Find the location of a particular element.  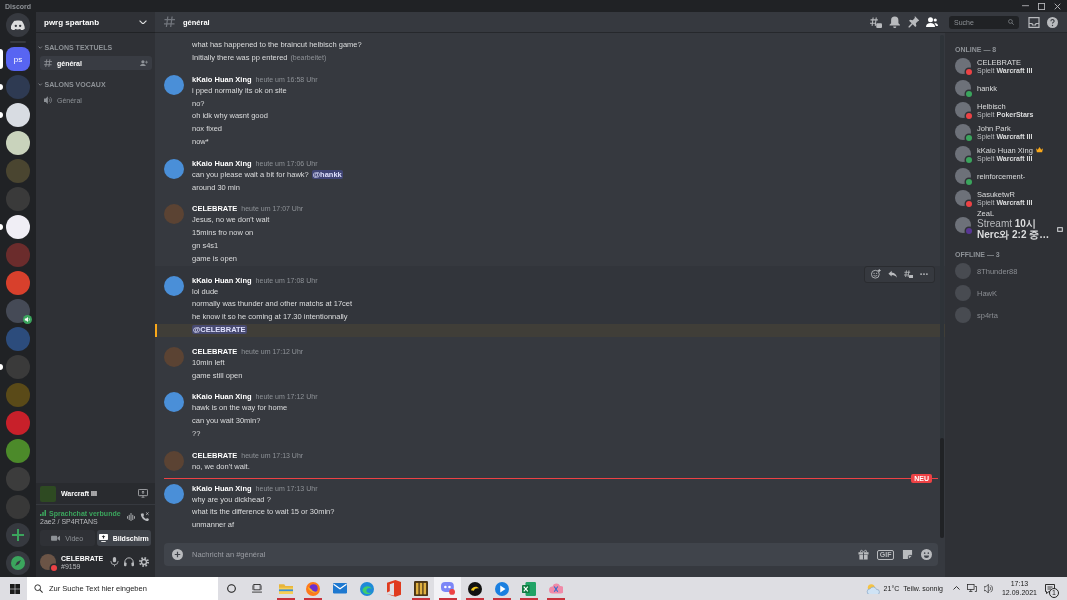

inbox-icon is located at coordinates (1034, 22).